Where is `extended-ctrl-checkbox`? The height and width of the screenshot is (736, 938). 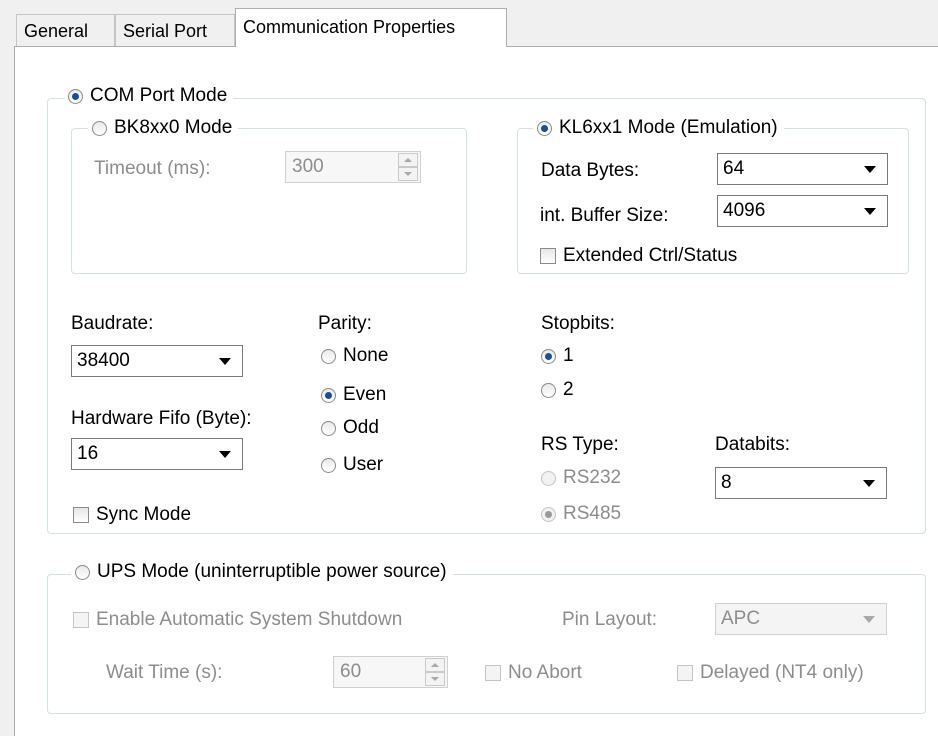
extended-ctrl-checkbox is located at coordinates (548, 256).